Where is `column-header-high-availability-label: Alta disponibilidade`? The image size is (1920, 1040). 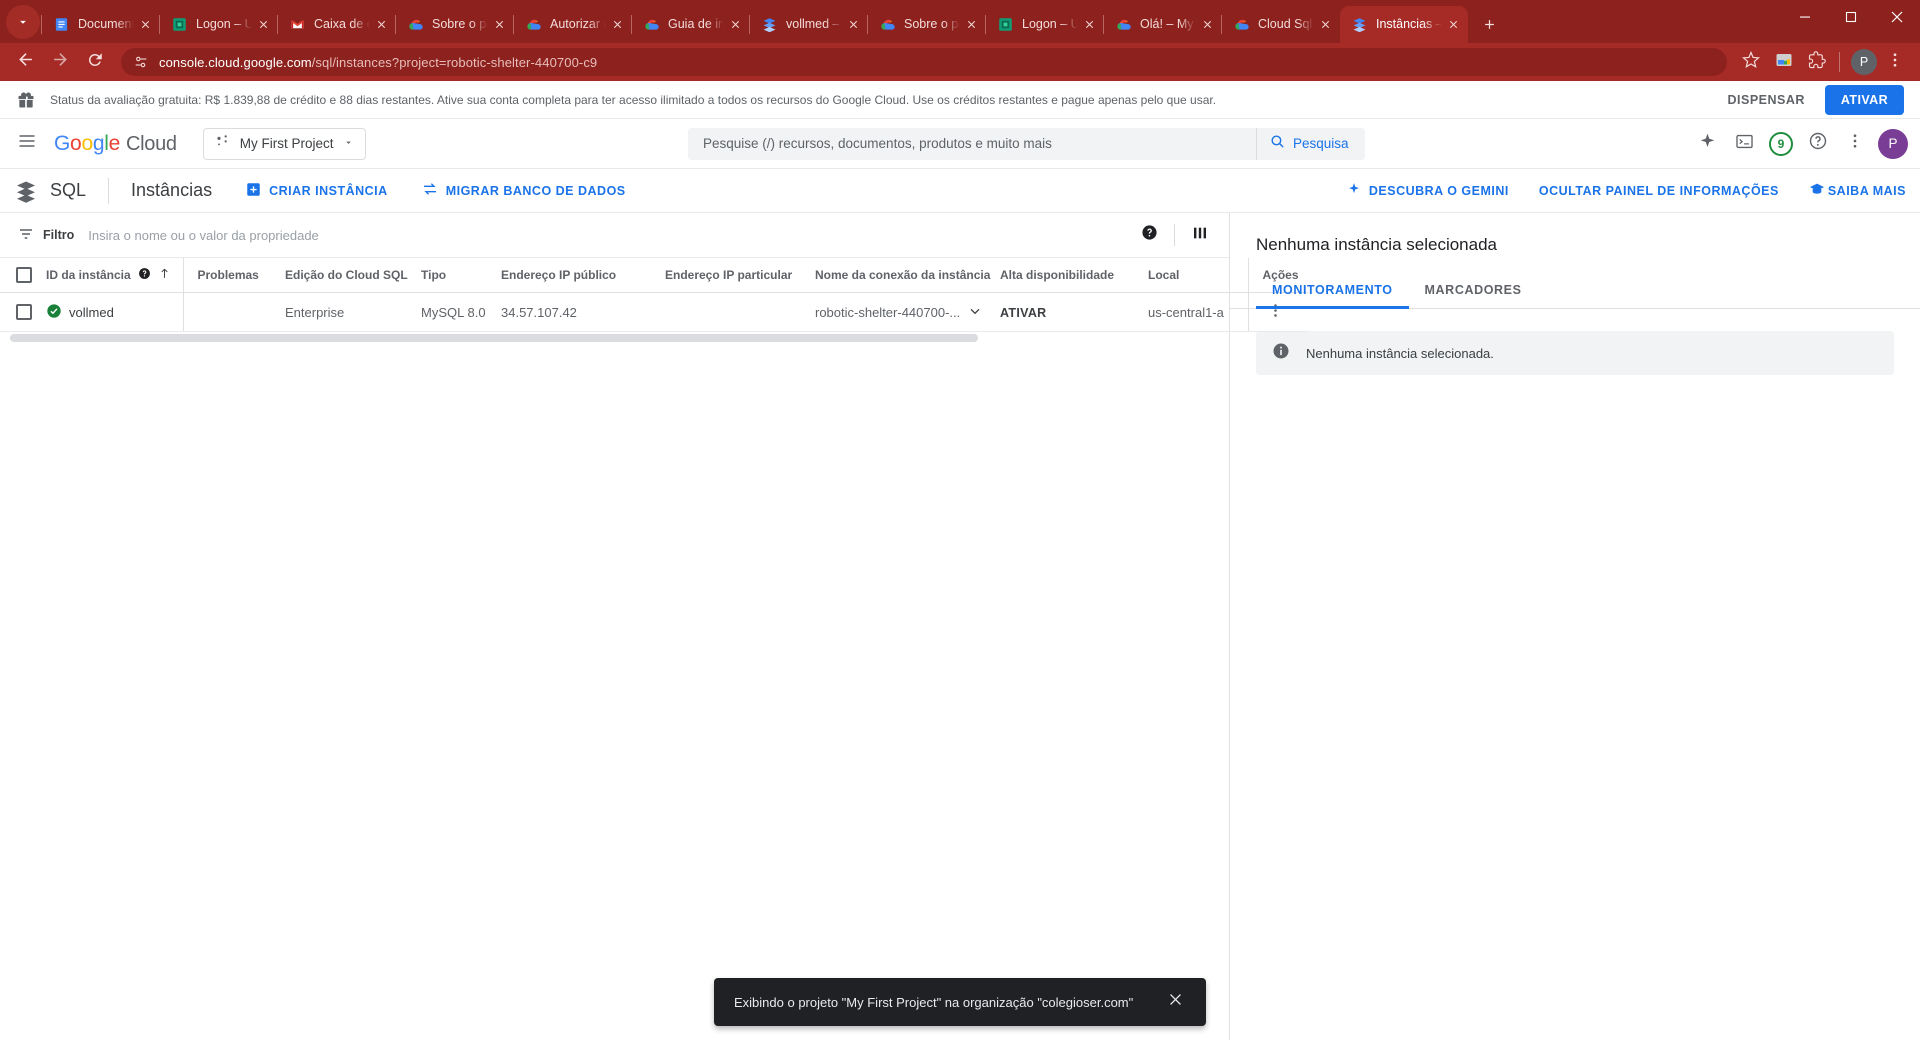
column-header-high-availability-label: Alta disponibilidade is located at coordinates (1057, 275).